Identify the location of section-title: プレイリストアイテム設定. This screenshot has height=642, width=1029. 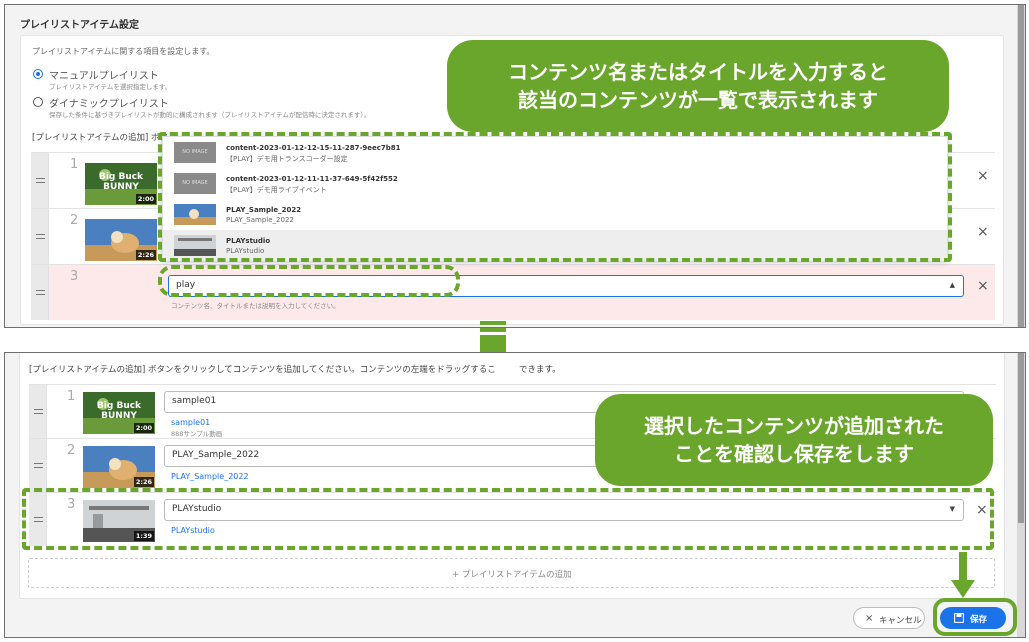
(79, 25).